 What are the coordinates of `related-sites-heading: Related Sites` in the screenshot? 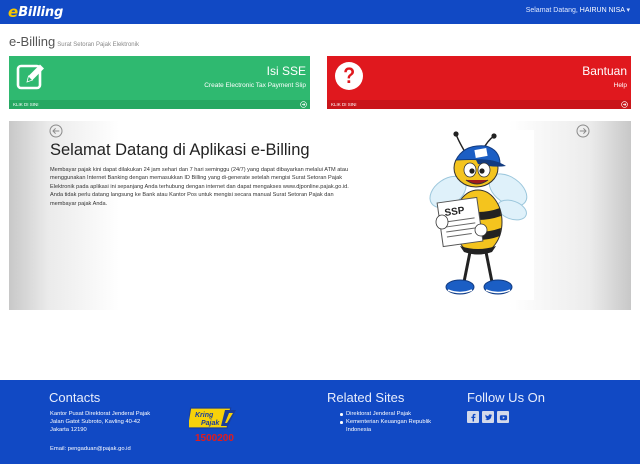 It's located at (366, 397).